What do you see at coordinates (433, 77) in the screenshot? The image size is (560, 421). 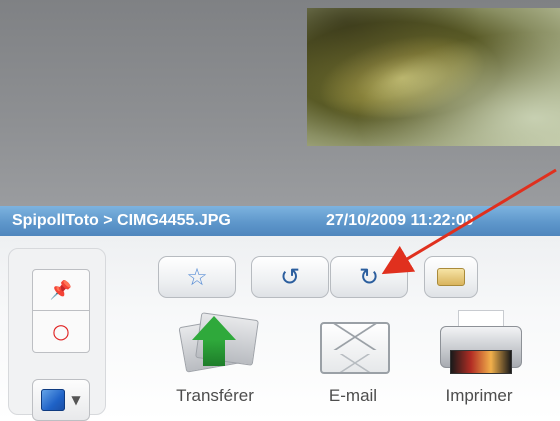 I see `photo-preview` at bounding box center [433, 77].